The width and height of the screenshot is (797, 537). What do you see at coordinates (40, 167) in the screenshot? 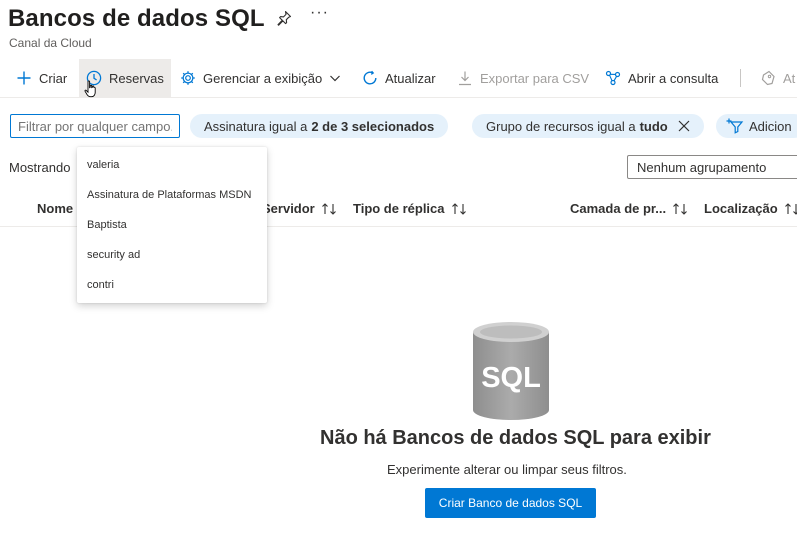
I see `results-count-label: Mostrando` at bounding box center [40, 167].